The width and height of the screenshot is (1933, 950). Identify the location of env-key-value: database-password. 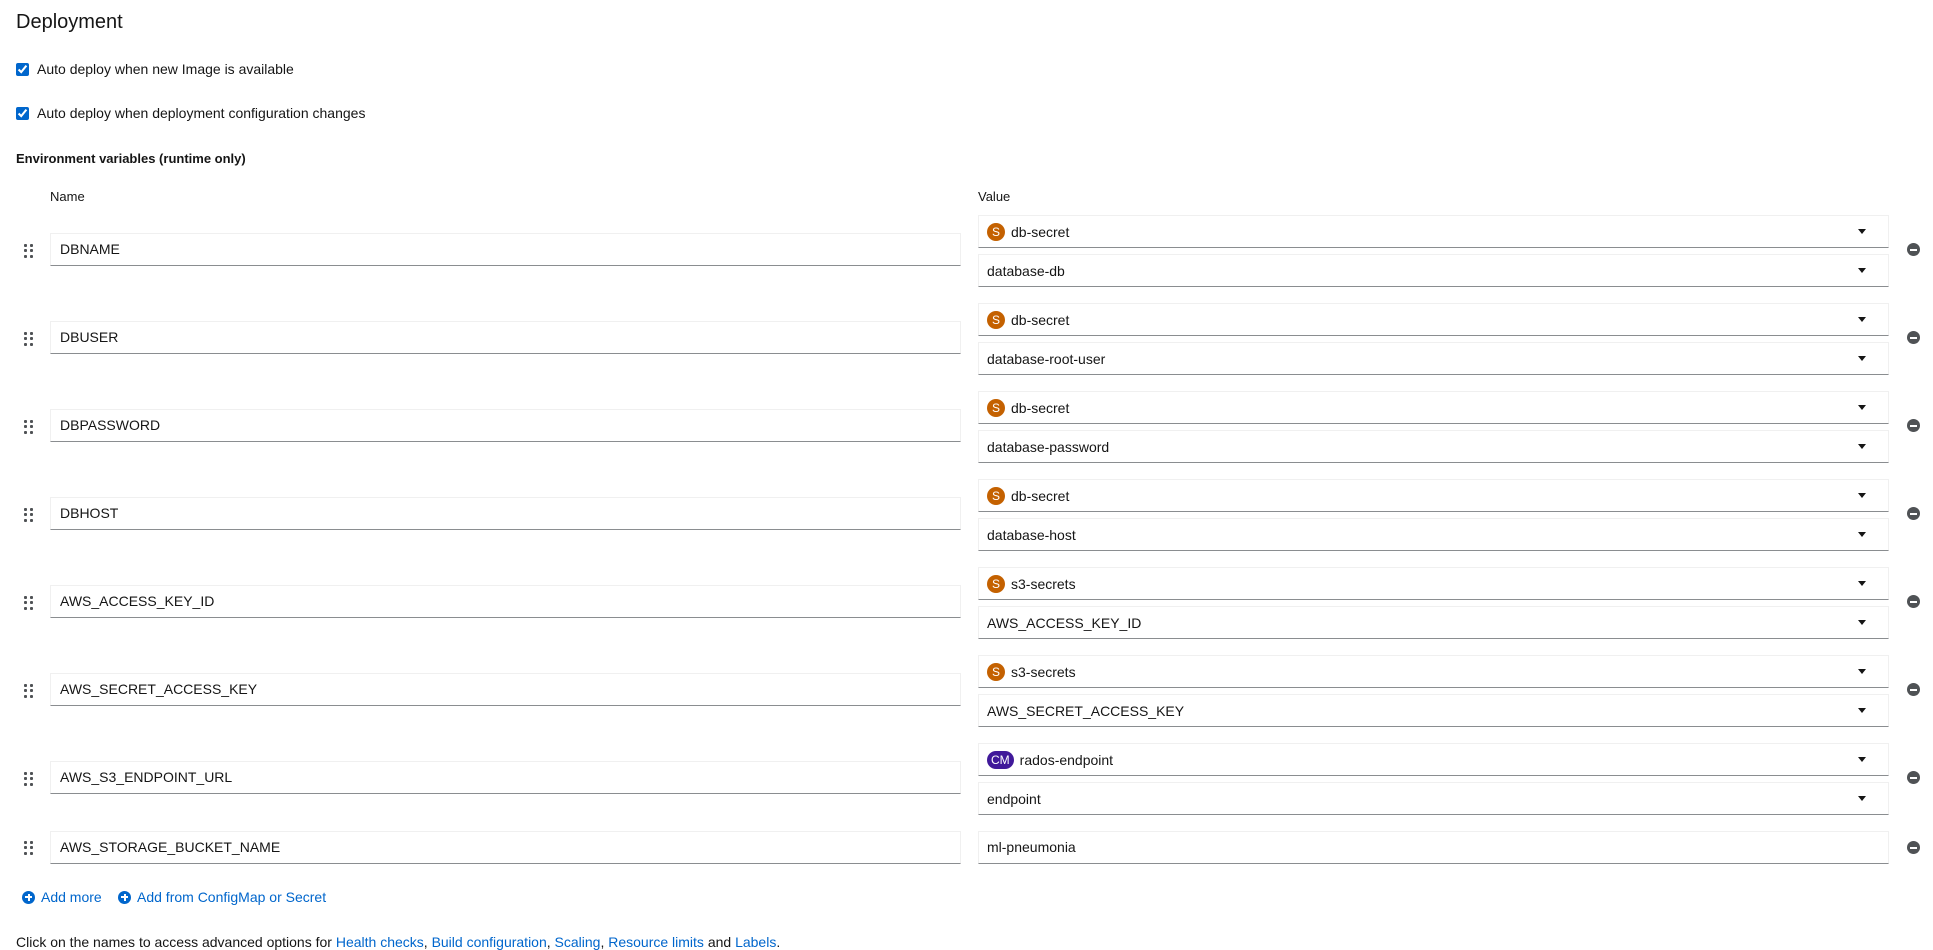
(1048, 446).